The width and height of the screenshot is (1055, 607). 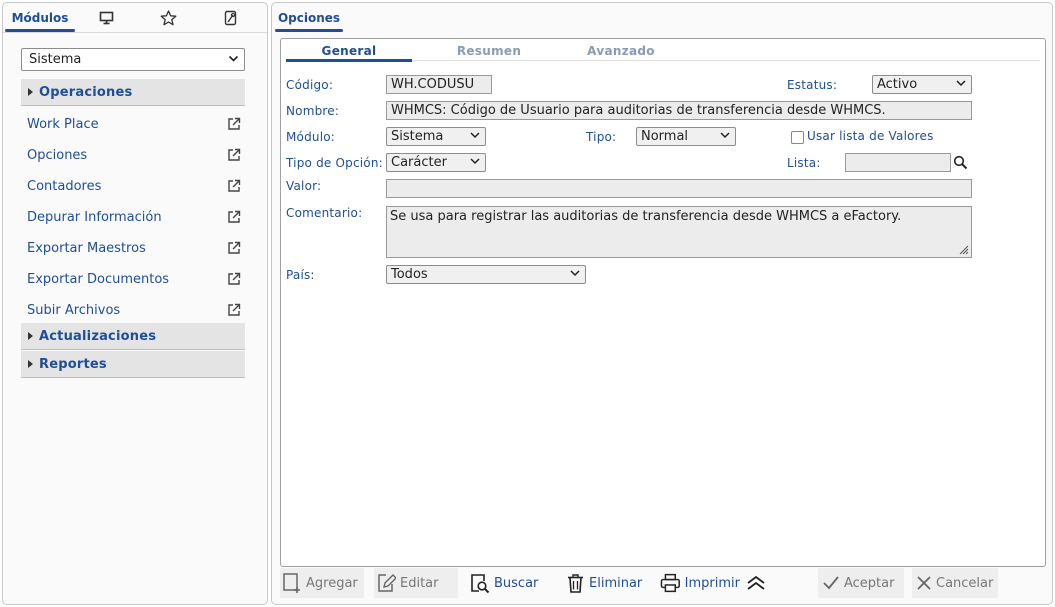 What do you see at coordinates (135, 155) in the screenshot?
I see `menu-item-opciones: Opciones` at bounding box center [135, 155].